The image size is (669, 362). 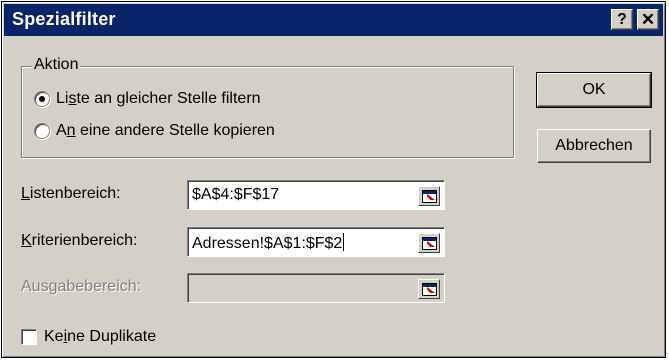 I want to click on close-button: ✕, so click(x=648, y=19).